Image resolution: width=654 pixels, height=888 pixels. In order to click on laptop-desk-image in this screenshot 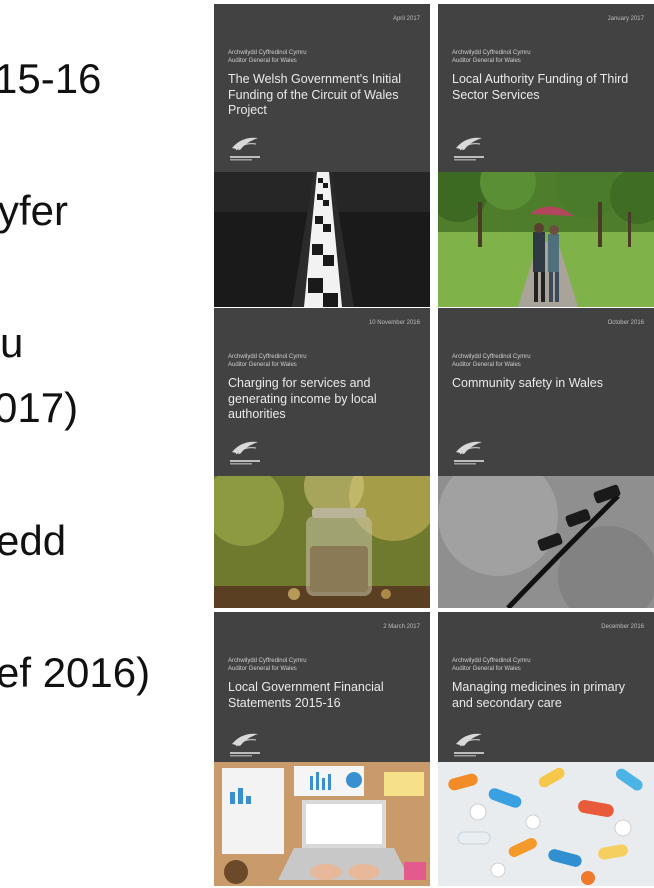, I will do `click(322, 824)`.